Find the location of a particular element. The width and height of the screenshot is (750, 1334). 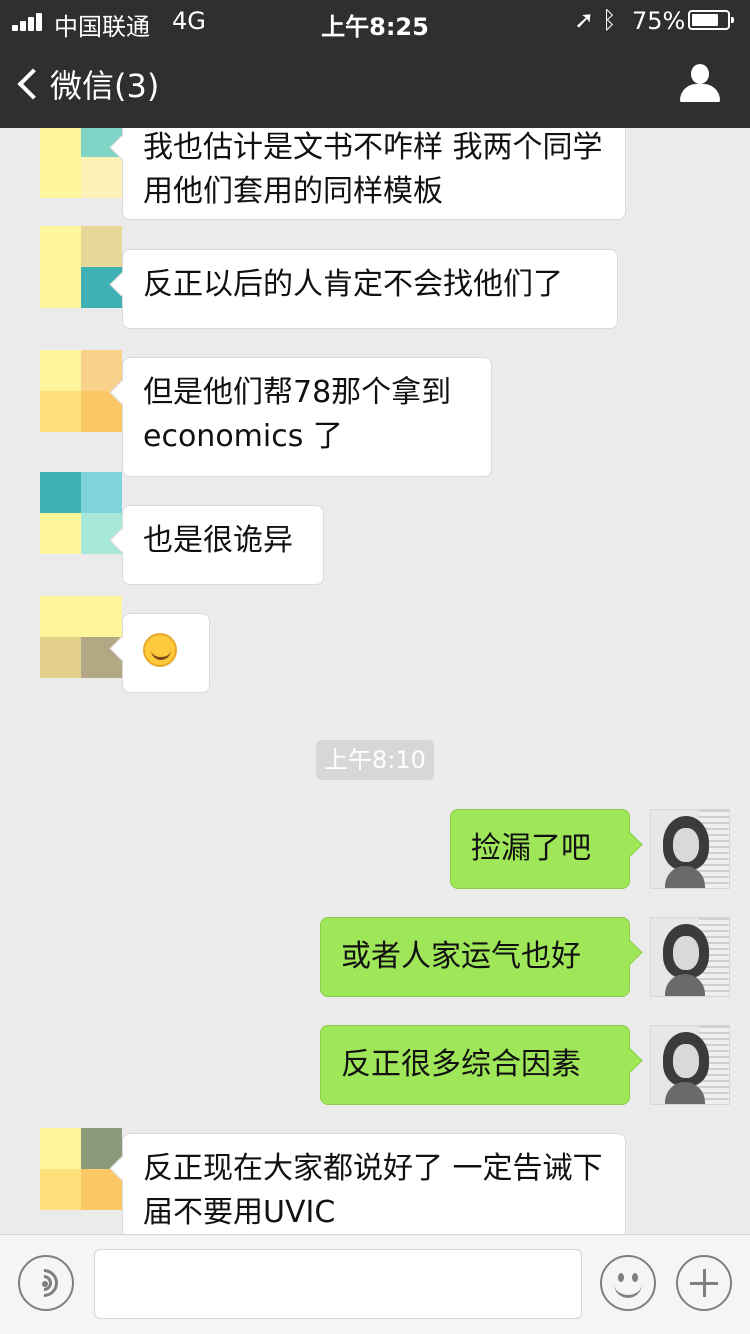

message-bubble: 也是很诡异 is located at coordinates (223, 545).